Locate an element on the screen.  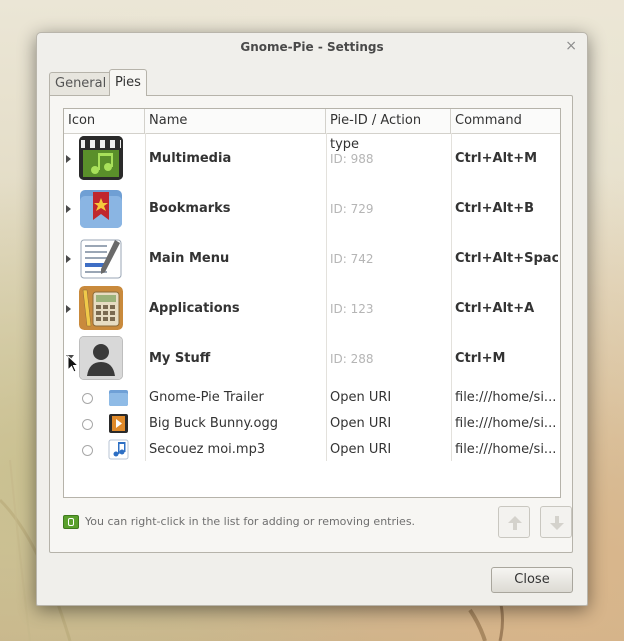
column-header-command: Command is located at coordinates (505, 121).